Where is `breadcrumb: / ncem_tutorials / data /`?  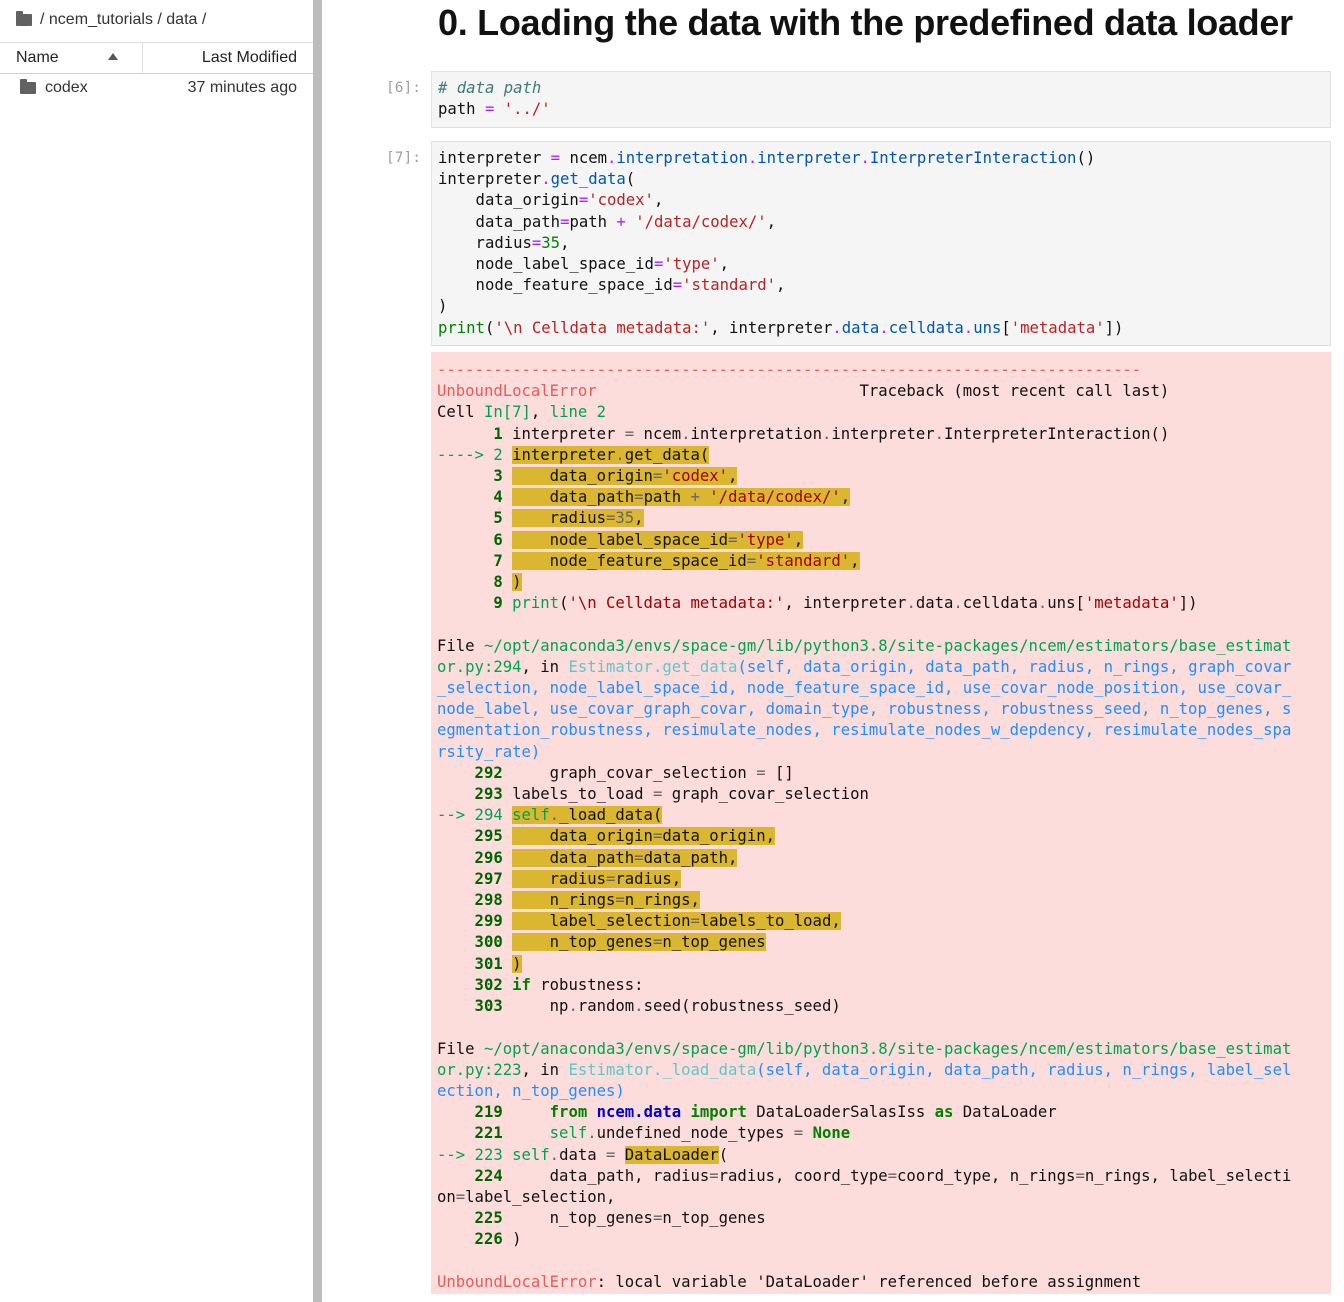 breadcrumb: / ncem_tutorials / data / is located at coordinates (111, 20).